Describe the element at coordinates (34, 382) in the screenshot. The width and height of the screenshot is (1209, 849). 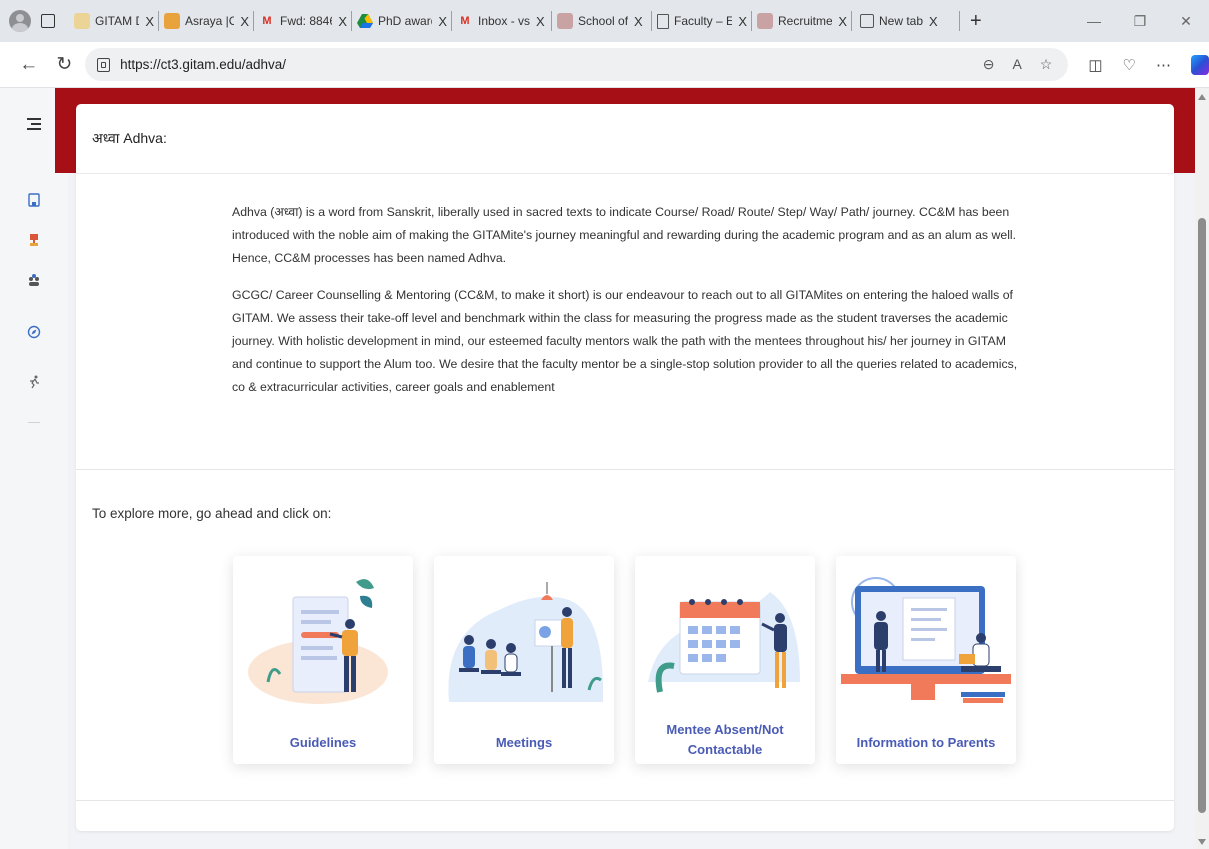
I see `runner-icon` at that location.